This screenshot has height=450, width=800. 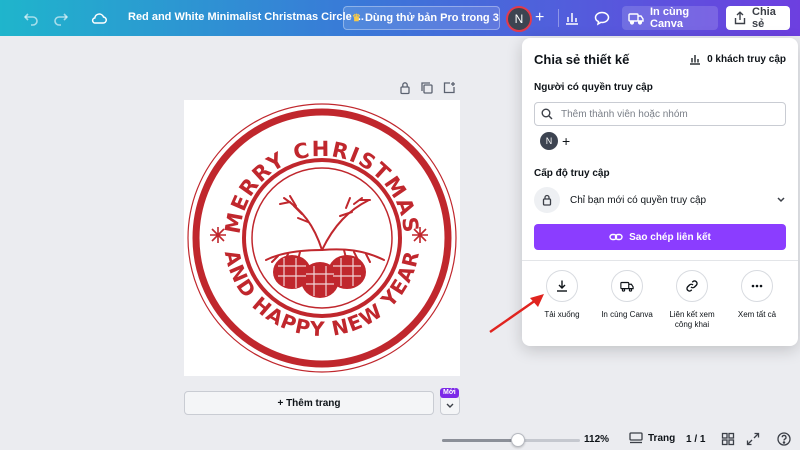 What do you see at coordinates (562, 286) in the screenshot?
I see `download-icon` at bounding box center [562, 286].